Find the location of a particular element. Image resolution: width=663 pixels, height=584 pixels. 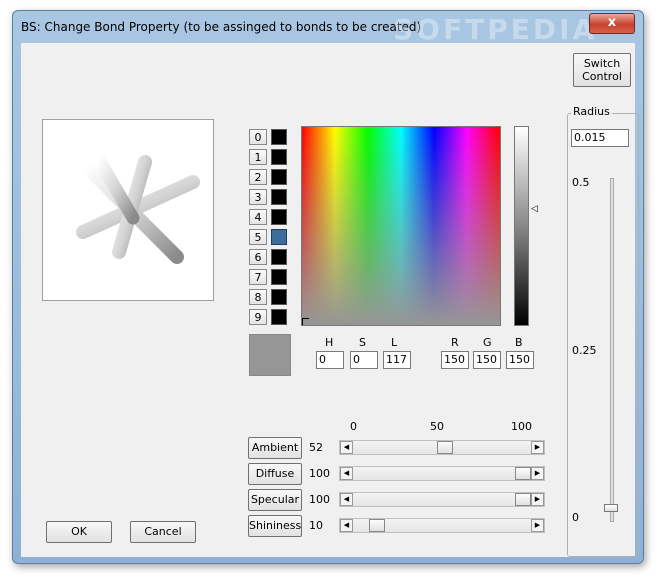

radius-scale-top: 0.5 is located at coordinates (581, 182).